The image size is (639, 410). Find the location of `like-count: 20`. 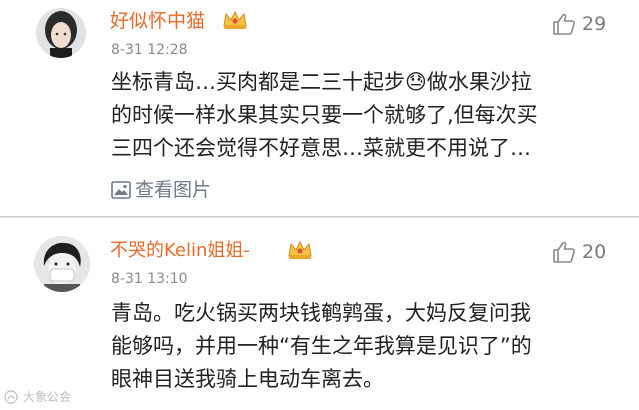

like-count: 20 is located at coordinates (594, 252).